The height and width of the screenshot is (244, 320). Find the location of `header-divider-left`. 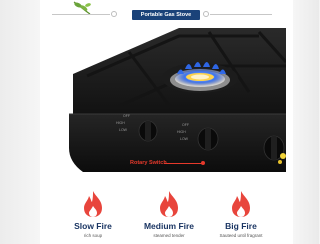

header-divider-left is located at coordinates (81, 14).